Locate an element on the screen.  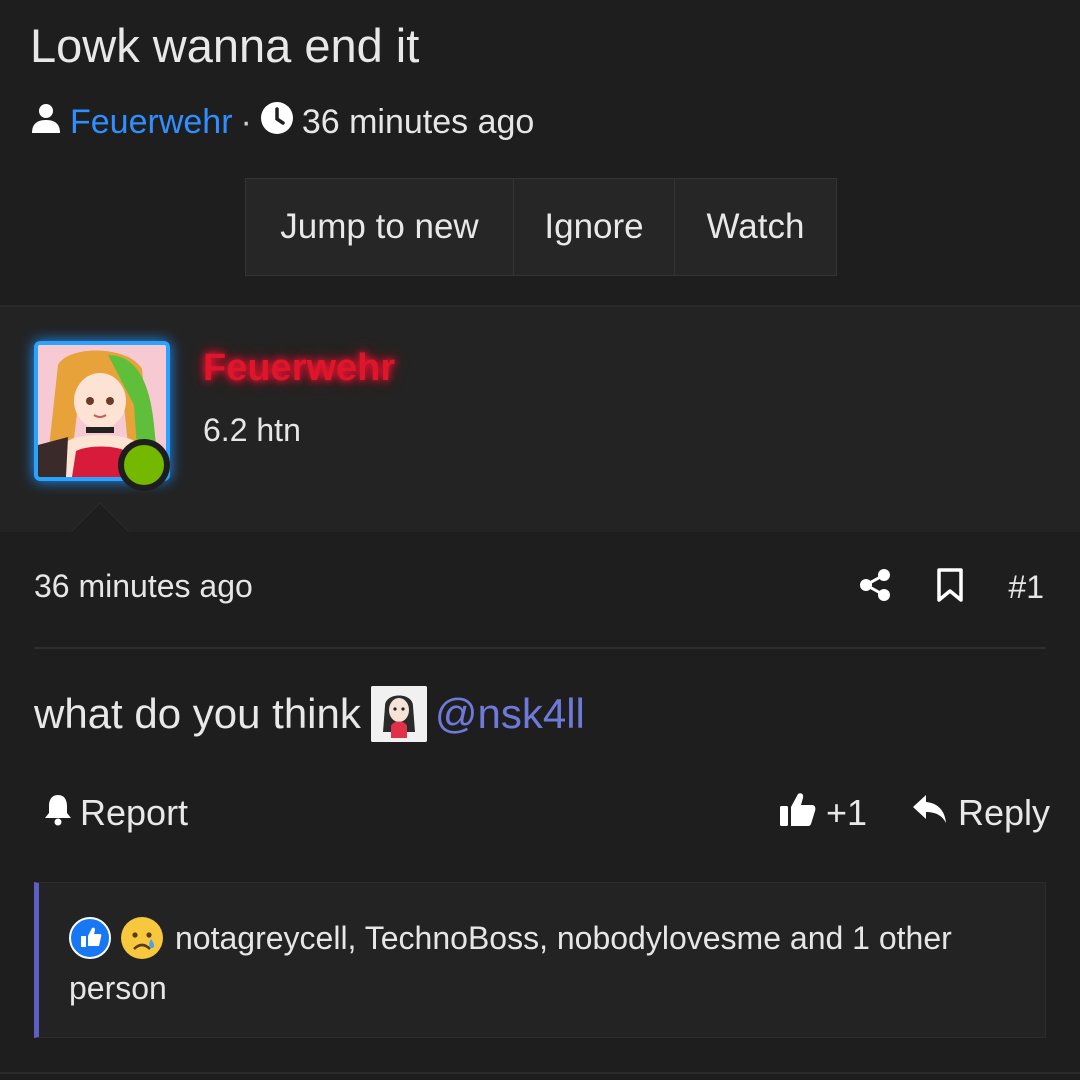
clock-icon is located at coordinates (277, 122).